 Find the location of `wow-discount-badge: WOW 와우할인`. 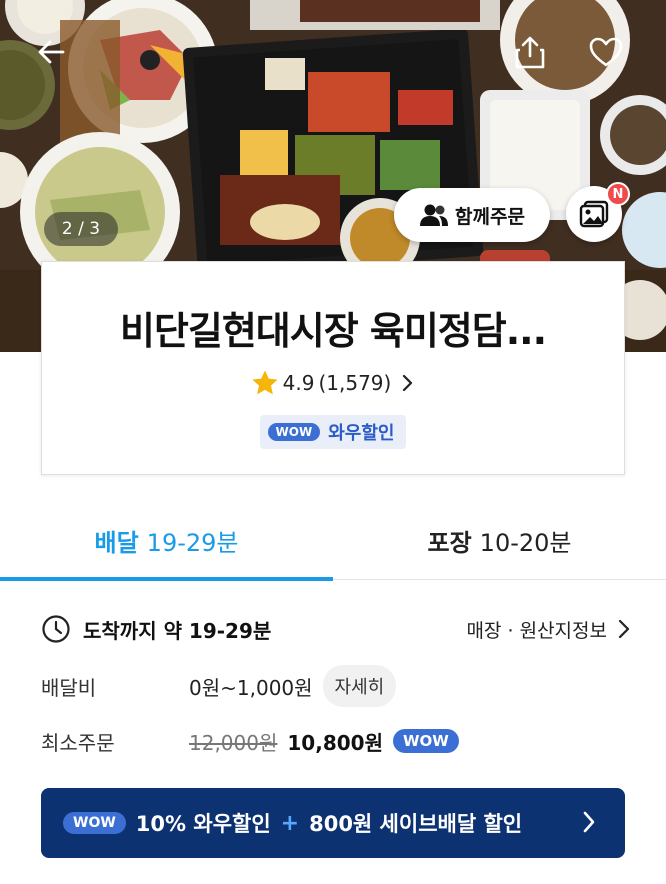

wow-discount-badge: WOW 와우할인 is located at coordinates (333, 432).